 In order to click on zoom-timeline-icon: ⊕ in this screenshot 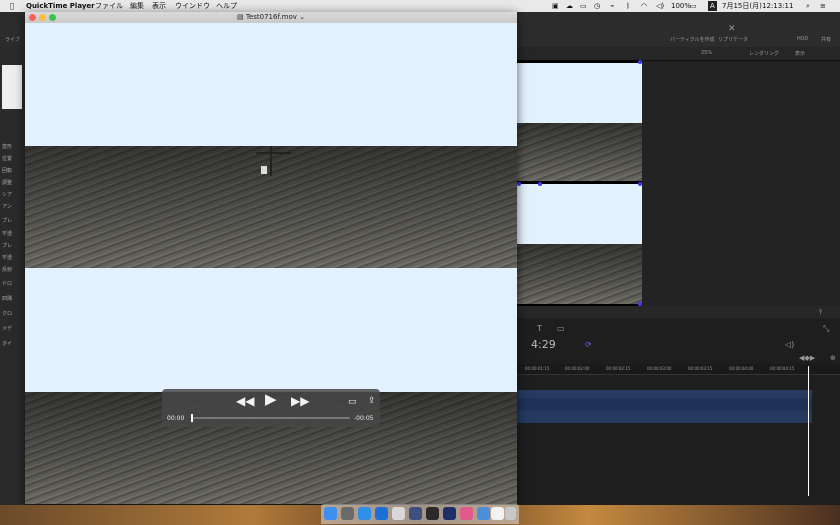, I will do `click(833, 358)`.